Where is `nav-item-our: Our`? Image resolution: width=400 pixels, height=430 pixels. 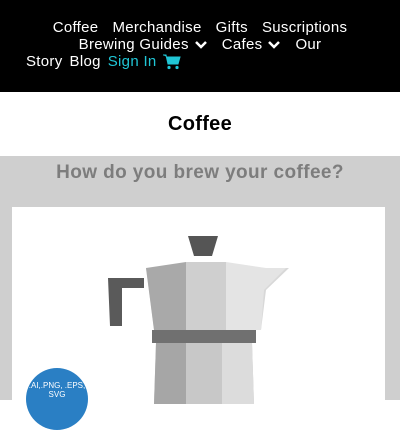 nav-item-our: Our is located at coordinates (308, 44).